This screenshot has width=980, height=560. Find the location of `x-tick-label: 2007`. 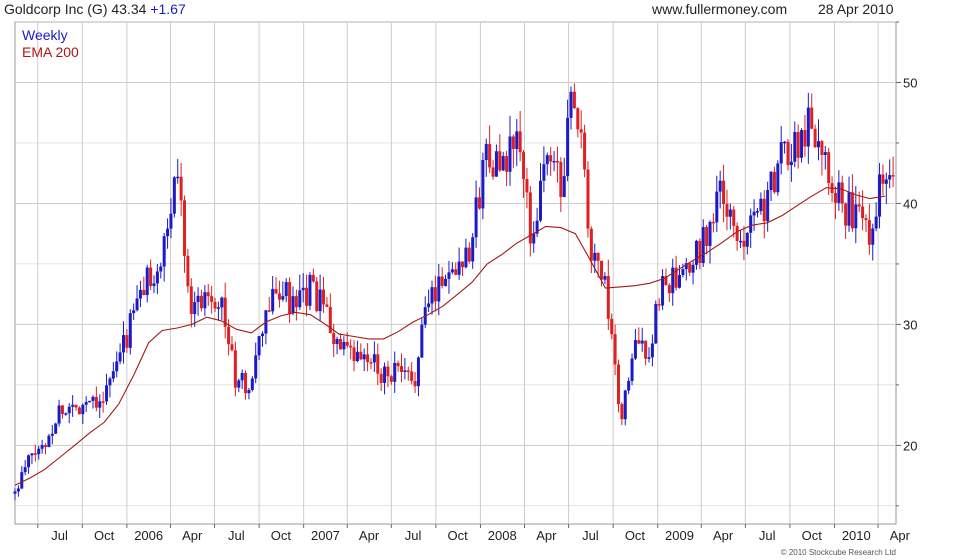

x-tick-label: 2007 is located at coordinates (325, 535).